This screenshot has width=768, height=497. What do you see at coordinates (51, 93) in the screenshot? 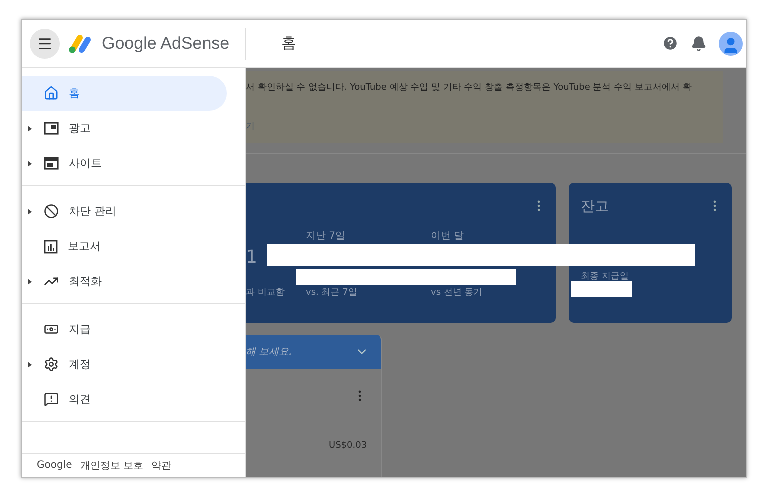
I see `home-icon` at bounding box center [51, 93].